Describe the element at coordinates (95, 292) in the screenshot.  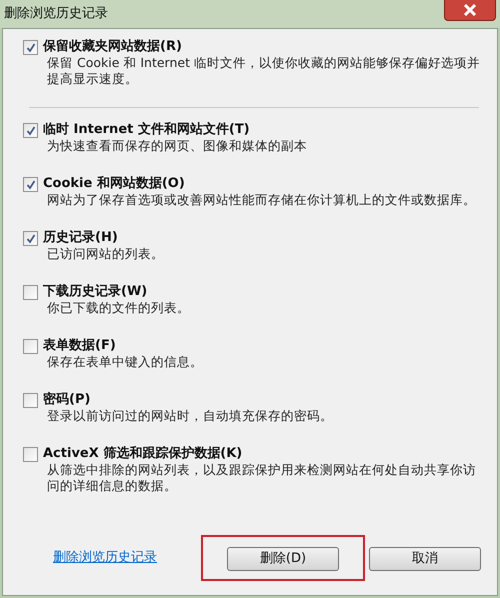
I see `option-label: 下载历史记录(W)` at that location.